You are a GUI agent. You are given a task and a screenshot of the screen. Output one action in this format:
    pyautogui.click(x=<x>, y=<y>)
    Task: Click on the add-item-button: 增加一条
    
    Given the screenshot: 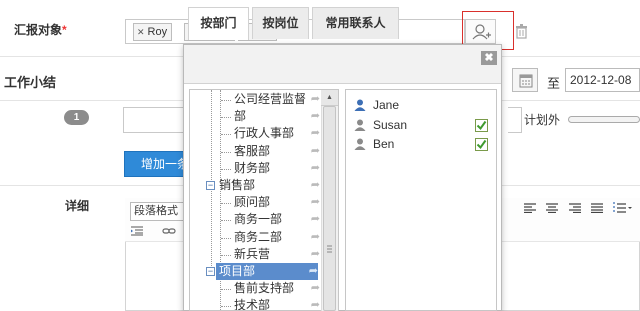 What is the action you would take?
    pyautogui.click(x=155, y=164)
    